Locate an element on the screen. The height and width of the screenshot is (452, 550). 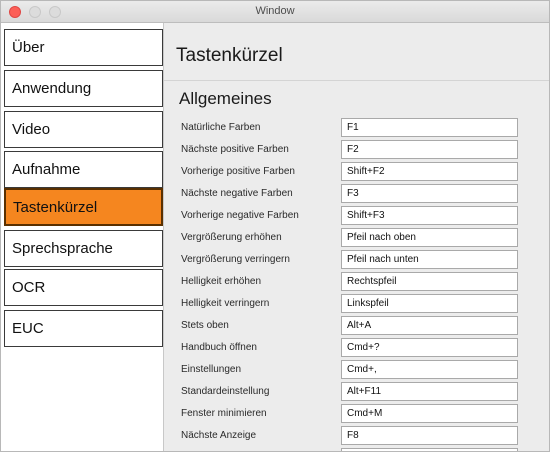
shortcut-row: Nächste Anzeige F8 is located at coordinates (356, 437).